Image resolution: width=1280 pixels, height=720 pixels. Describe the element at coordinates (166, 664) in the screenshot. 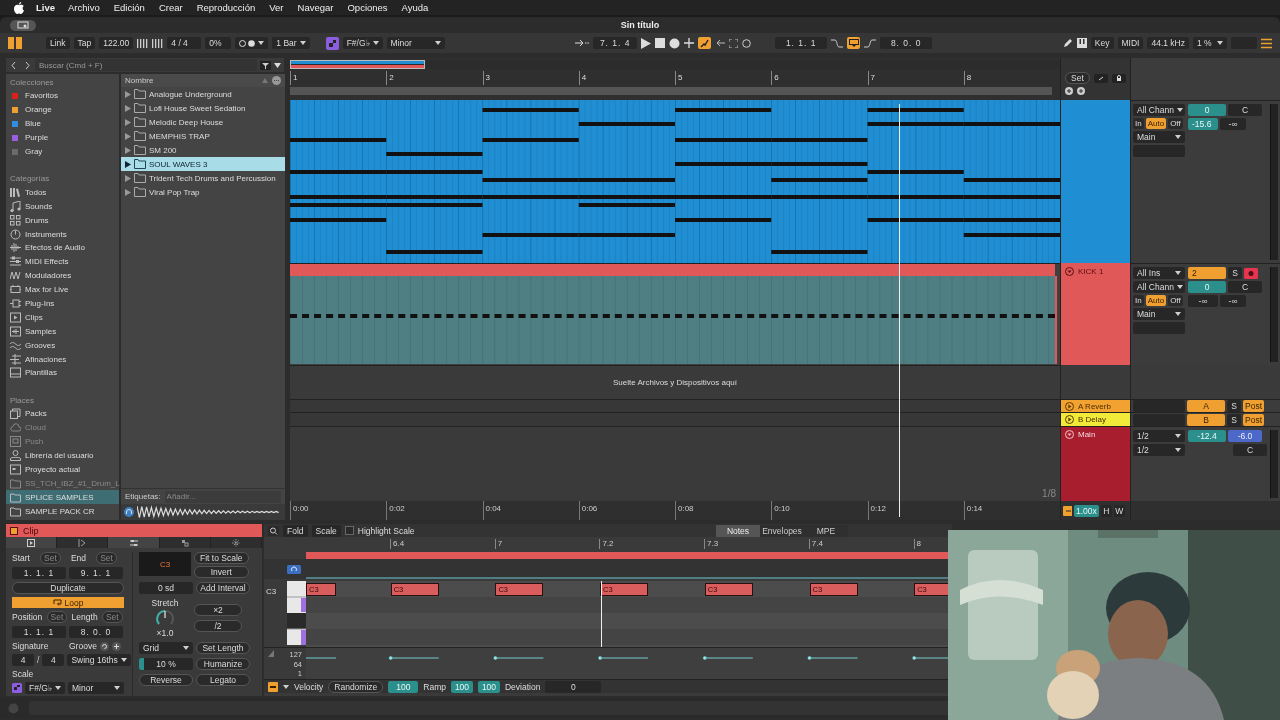

I see `humanize-amount-slider: 10 %` at that location.